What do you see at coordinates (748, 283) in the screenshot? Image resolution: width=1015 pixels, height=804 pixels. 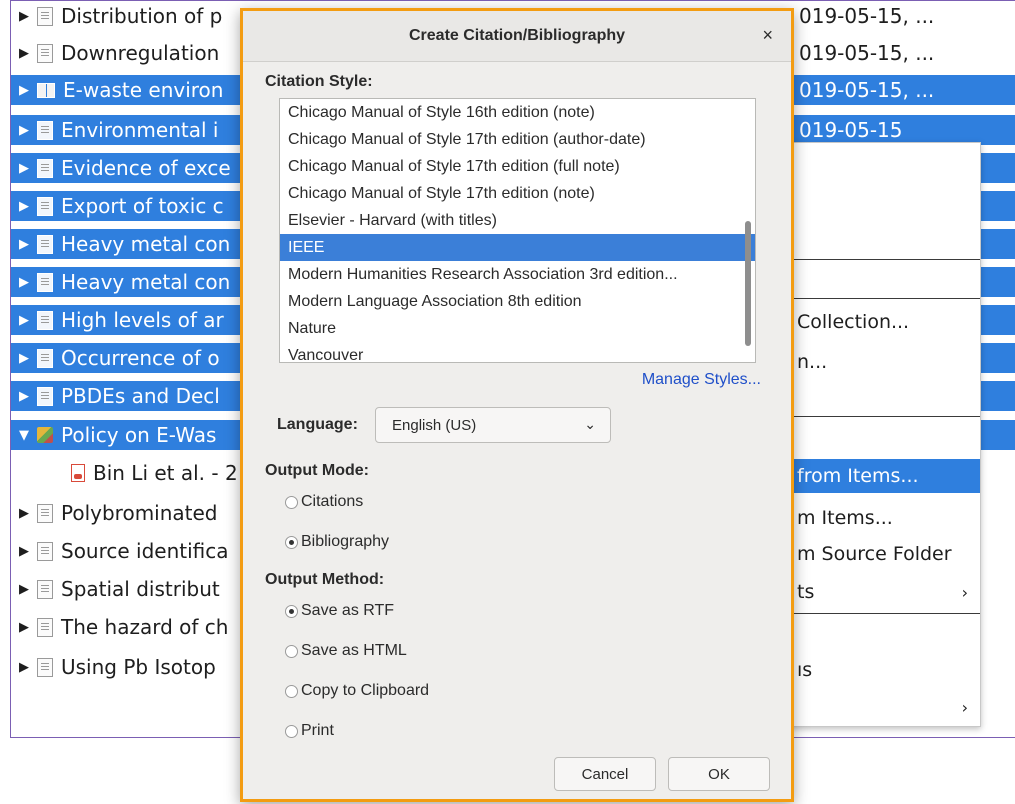 I see `style-list-scrollbar` at bounding box center [748, 283].